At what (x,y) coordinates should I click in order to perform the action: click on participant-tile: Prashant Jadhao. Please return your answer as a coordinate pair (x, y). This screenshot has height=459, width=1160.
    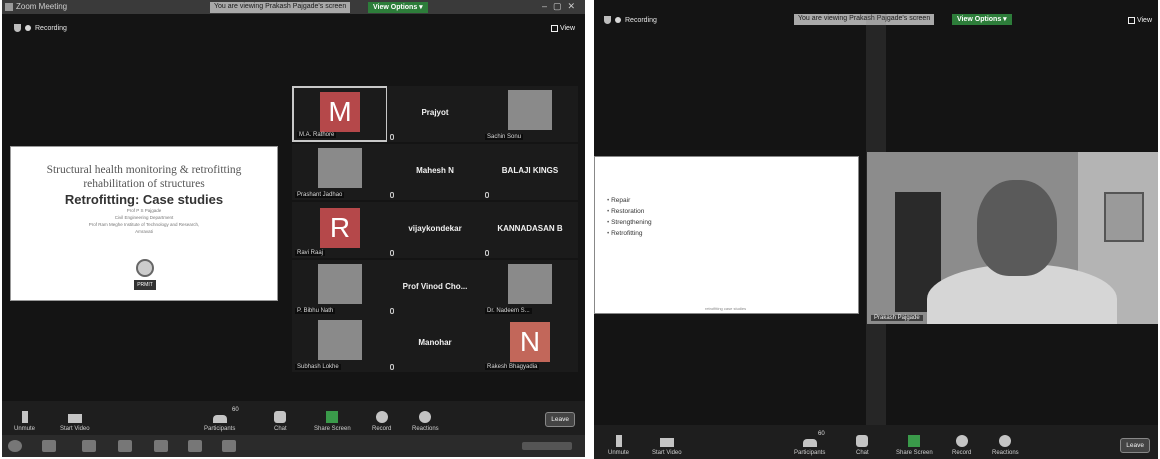
    Looking at the image, I should click on (340, 172).